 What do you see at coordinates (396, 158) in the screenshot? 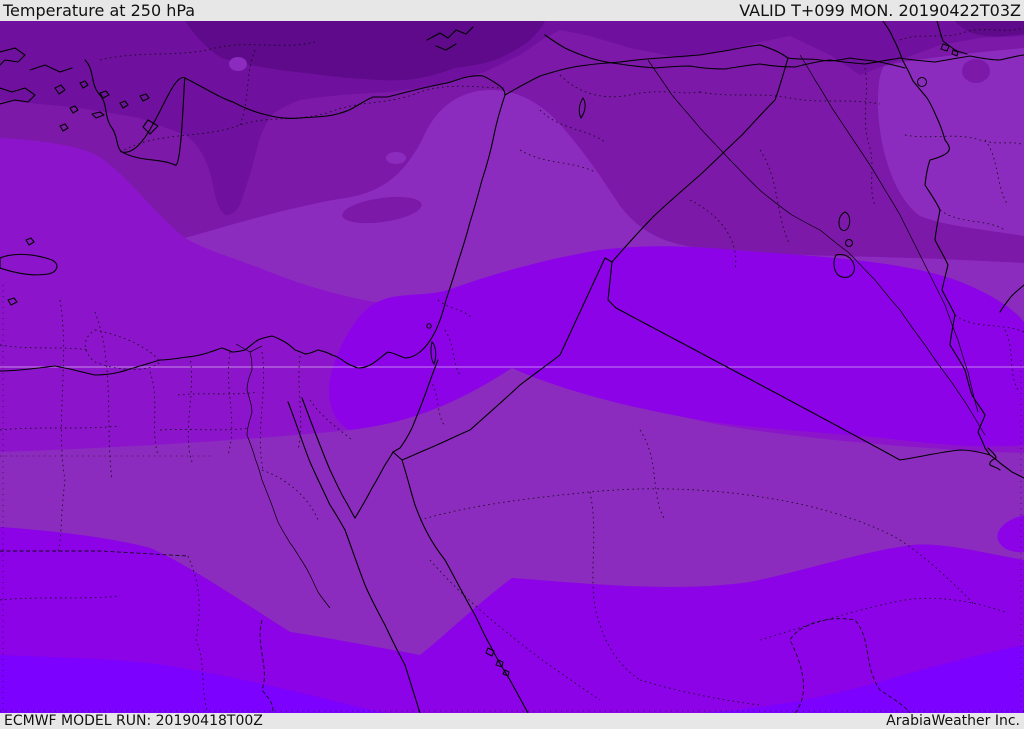
I see `blob-mild-syria` at bounding box center [396, 158].